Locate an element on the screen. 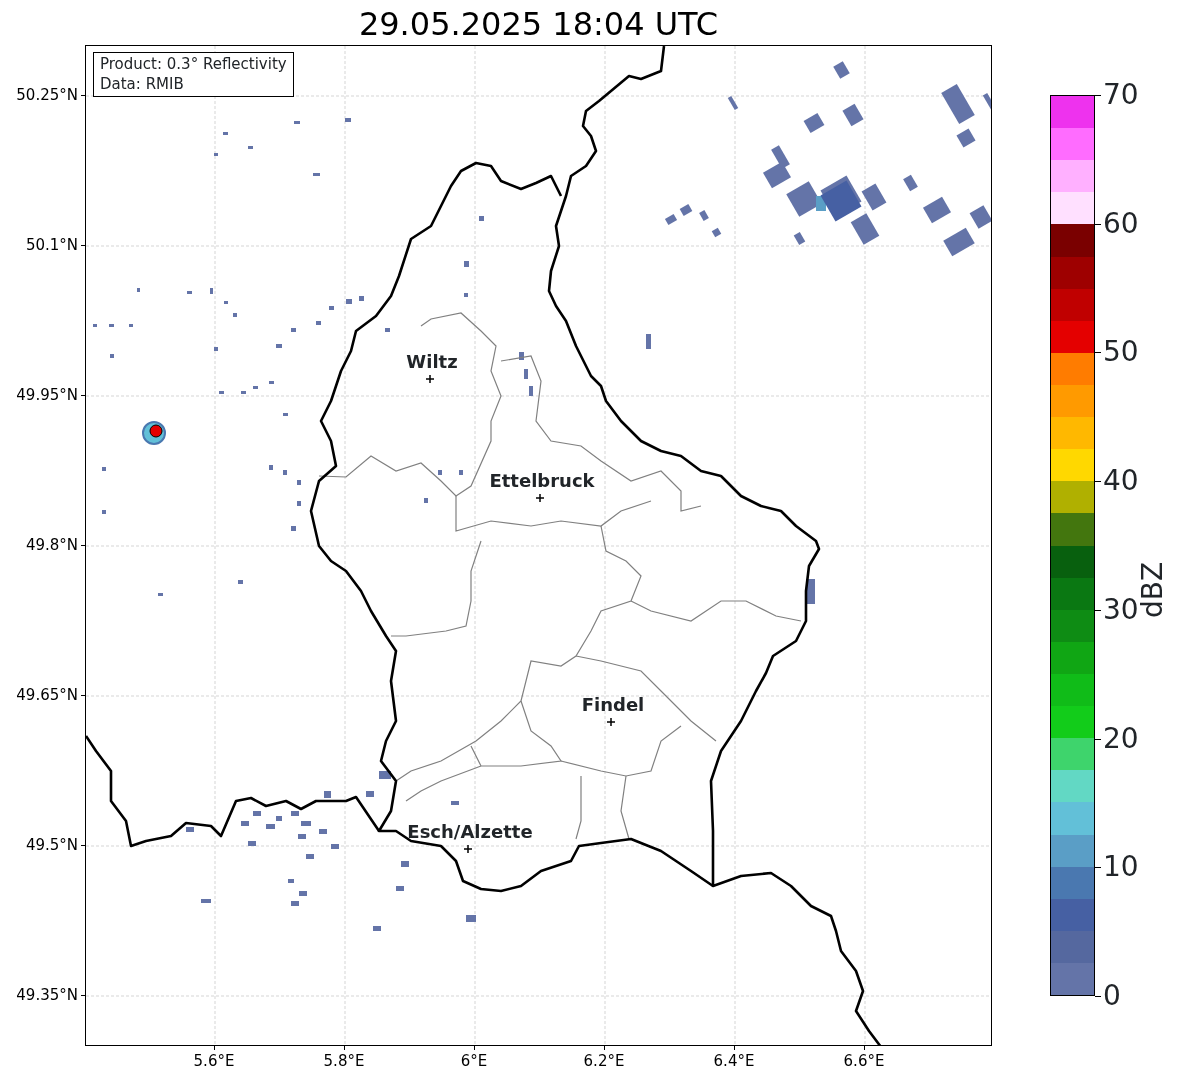  tick-label: 49.95°N is located at coordinates (47, 395).